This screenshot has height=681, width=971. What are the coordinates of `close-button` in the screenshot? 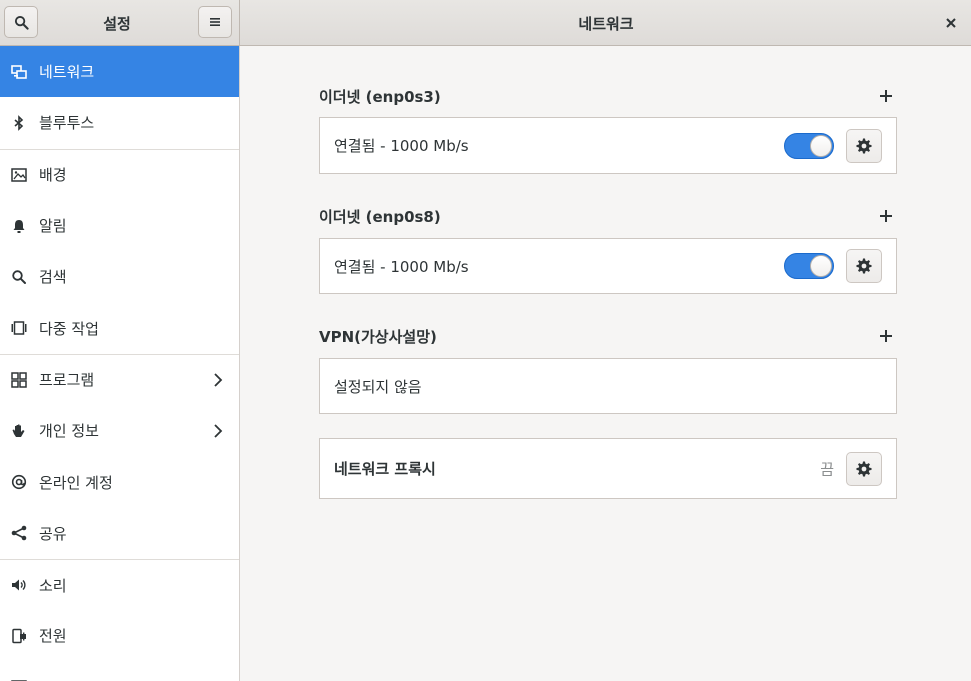 It's located at (951, 23).